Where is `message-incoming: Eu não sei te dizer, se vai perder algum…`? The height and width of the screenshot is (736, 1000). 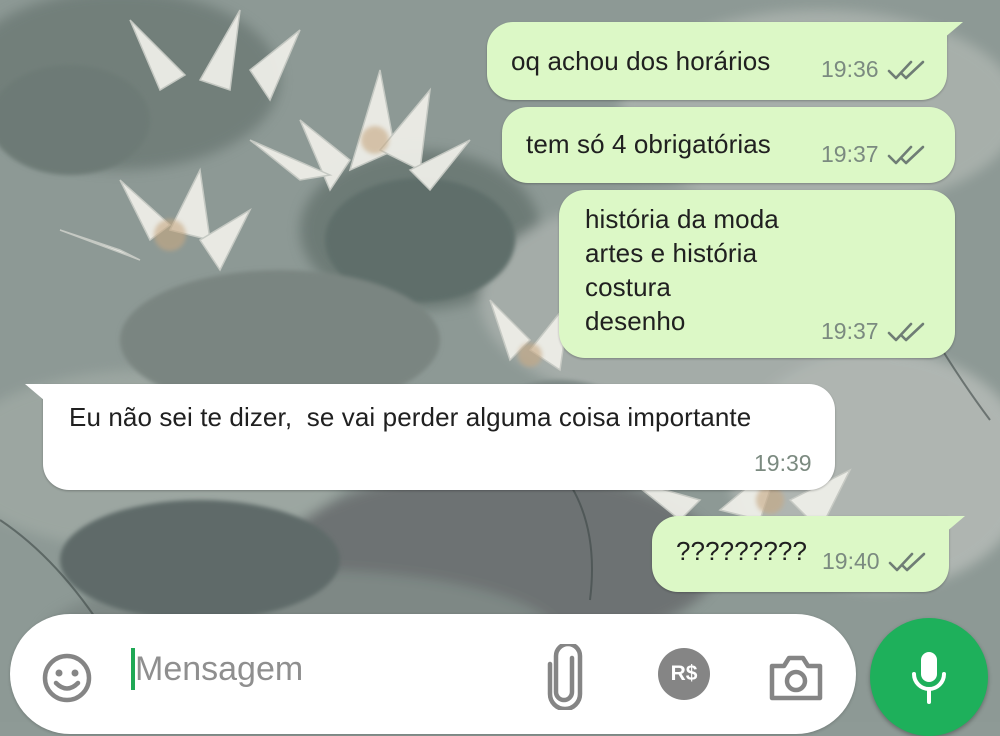 message-incoming: Eu não sei te dizer, se vai perder algum… is located at coordinates (430, 437).